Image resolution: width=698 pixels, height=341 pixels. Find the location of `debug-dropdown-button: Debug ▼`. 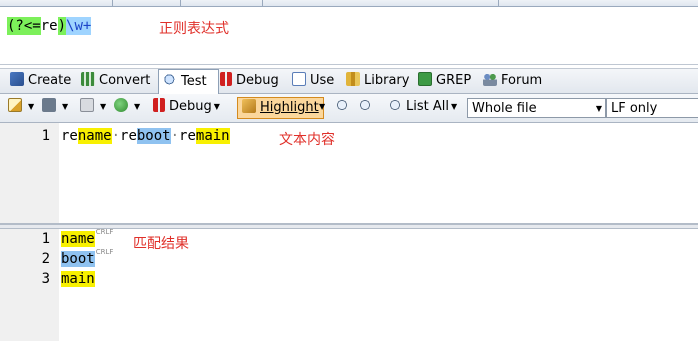

debug-dropdown-button: Debug ▼ is located at coordinates (186, 107).